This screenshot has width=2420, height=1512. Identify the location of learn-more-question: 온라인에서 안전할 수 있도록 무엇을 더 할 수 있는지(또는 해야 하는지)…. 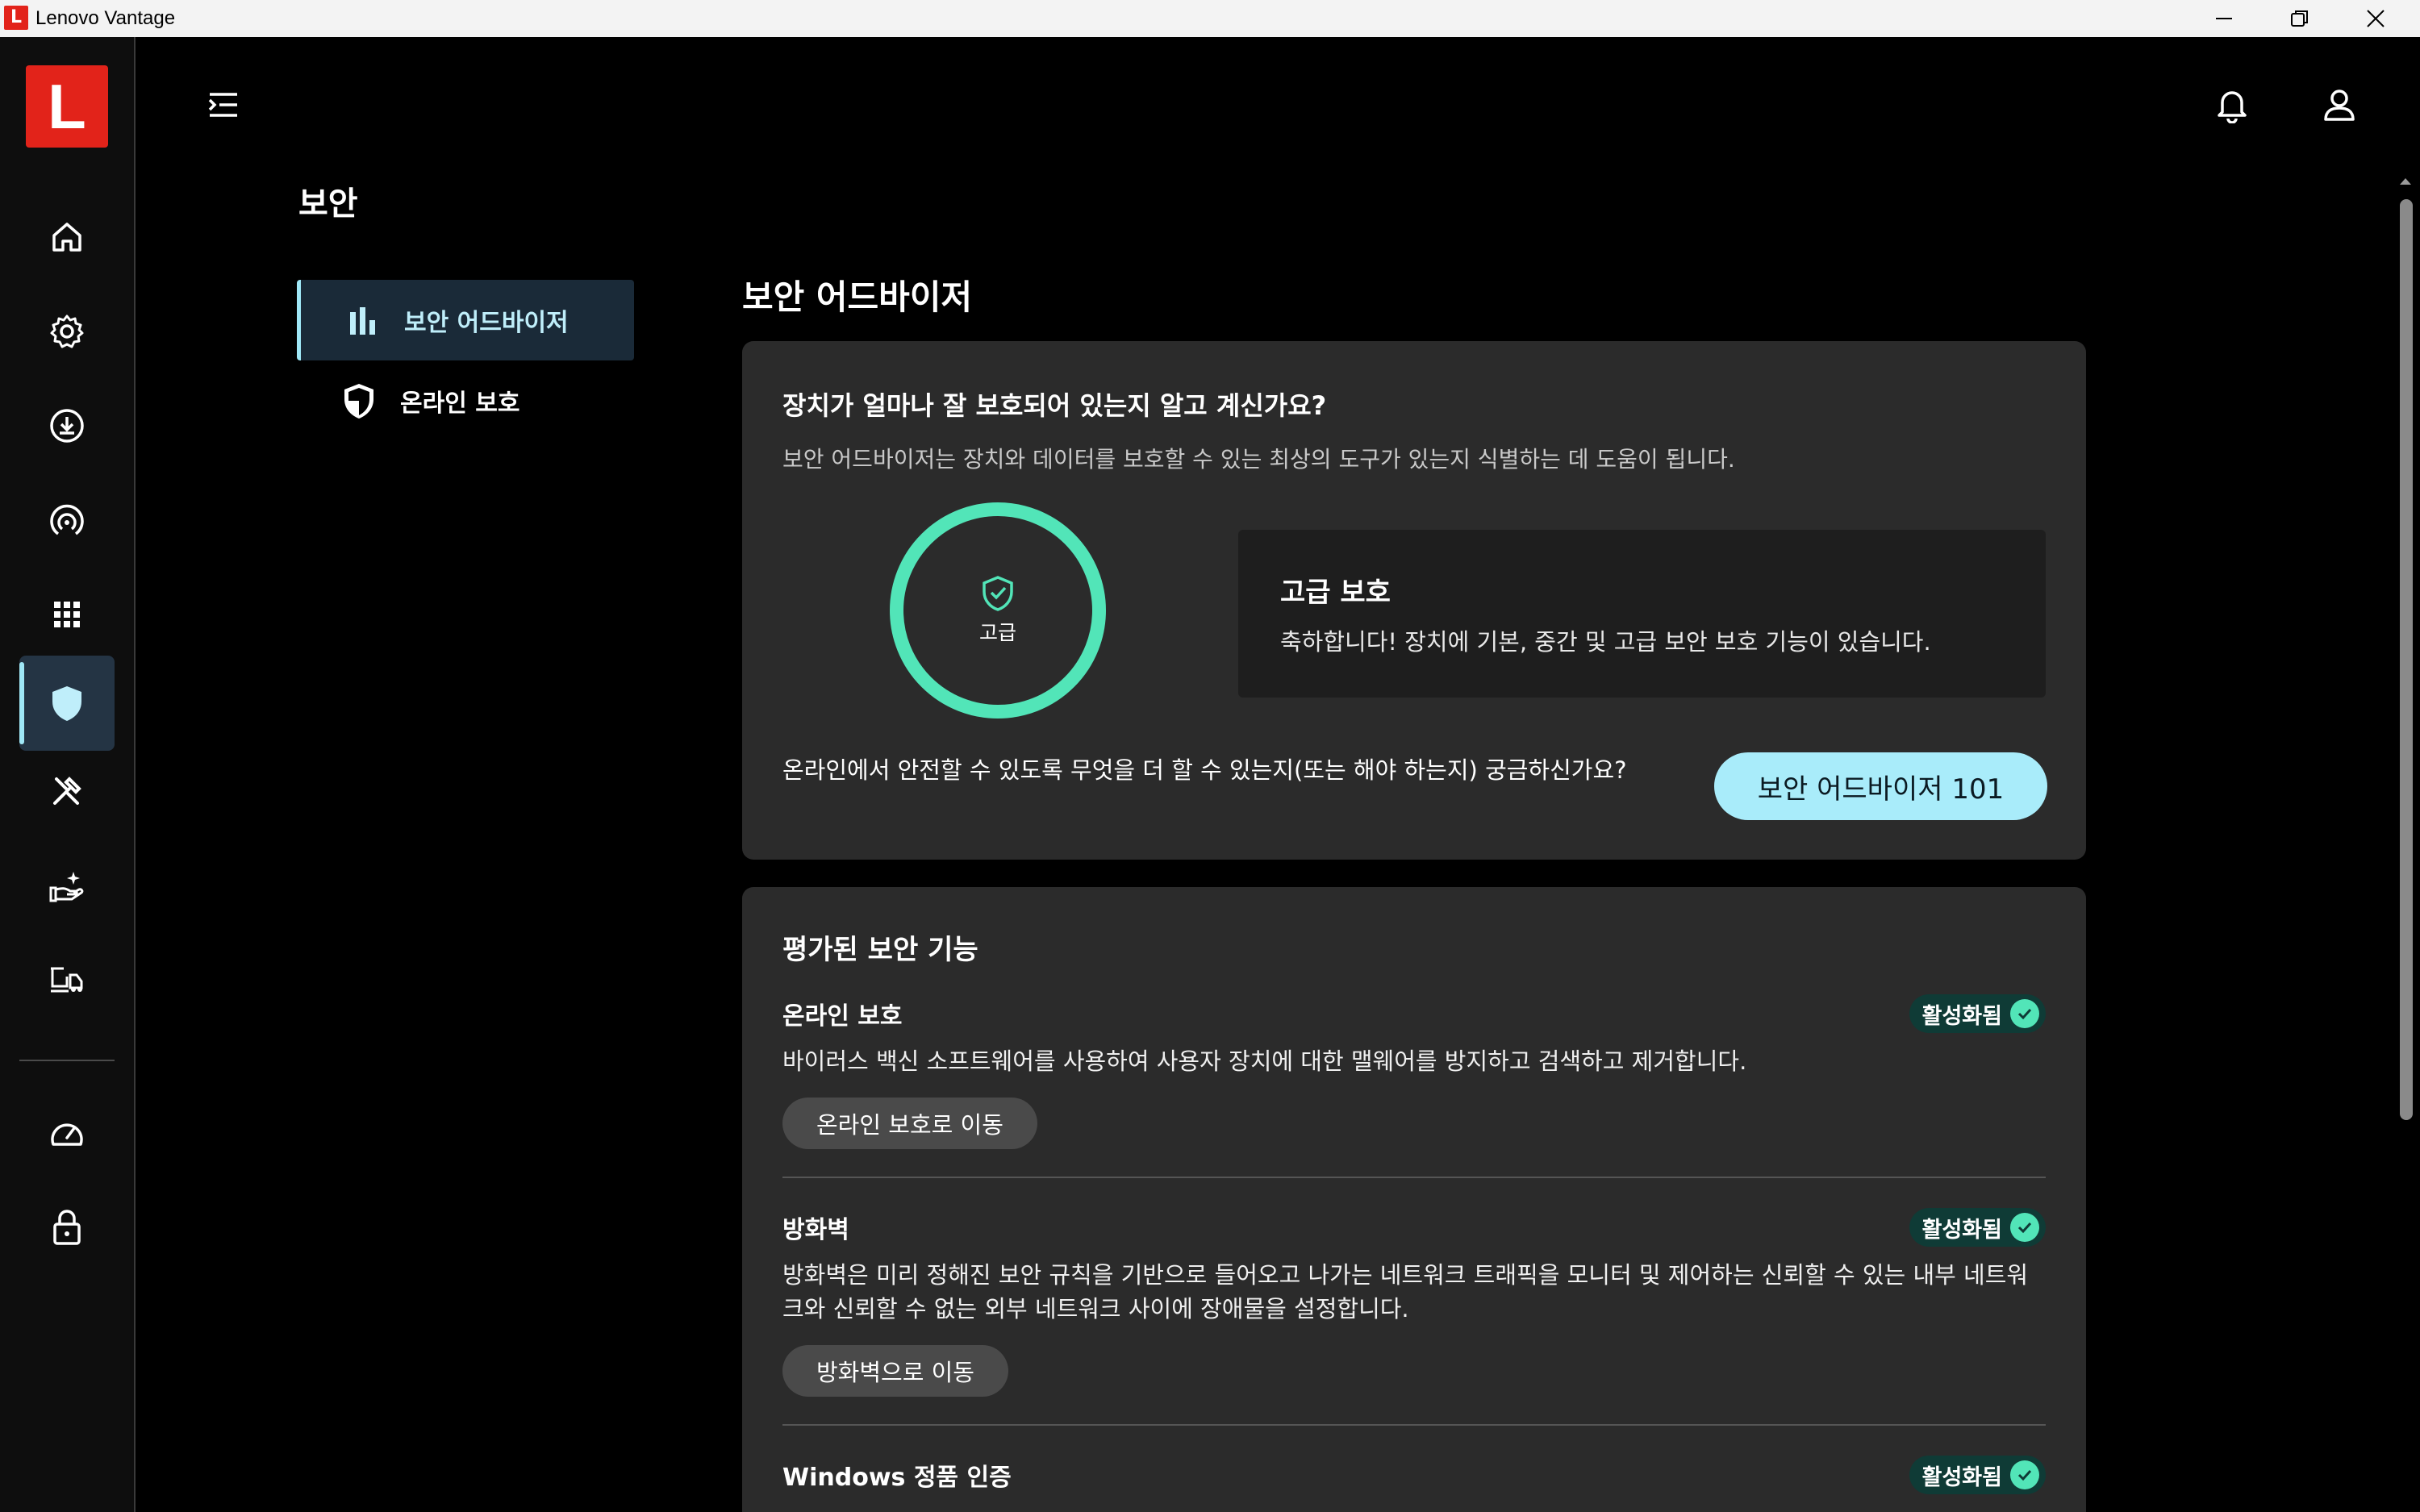
(1204, 770).